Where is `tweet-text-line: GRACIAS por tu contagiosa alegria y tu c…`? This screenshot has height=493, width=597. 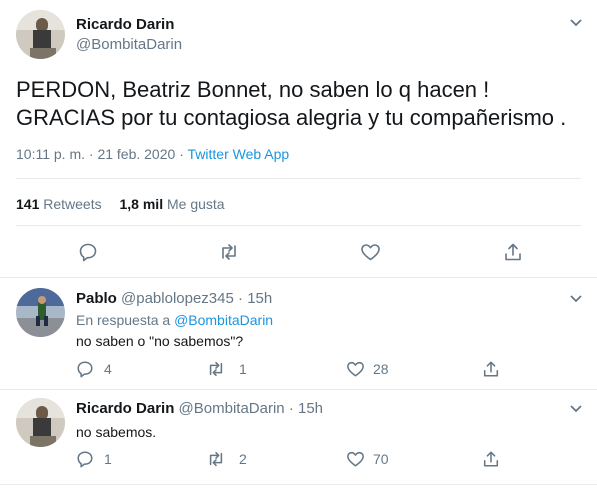 tweet-text-line: GRACIAS por tu contagiosa alegria y tu c… is located at coordinates (291, 117).